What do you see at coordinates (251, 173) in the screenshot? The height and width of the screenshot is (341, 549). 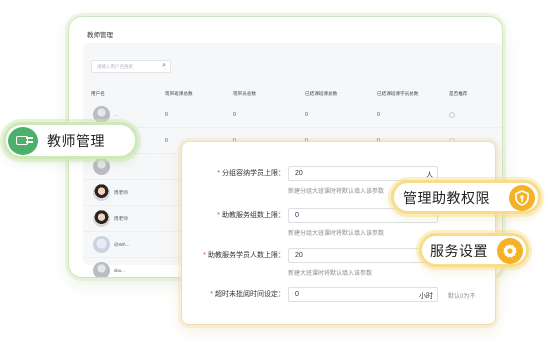 I see `field-label: * 分组容纳学员上限：` at bounding box center [251, 173].